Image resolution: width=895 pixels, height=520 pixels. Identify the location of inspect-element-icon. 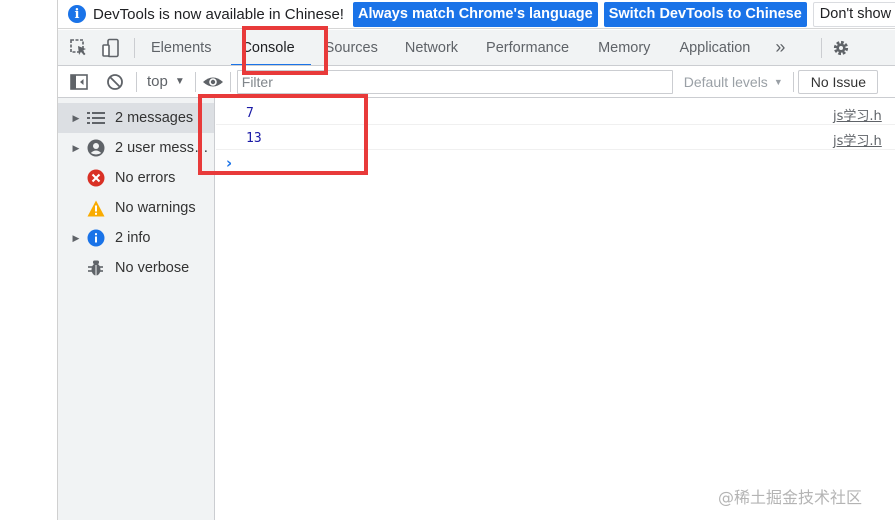
(79, 48).